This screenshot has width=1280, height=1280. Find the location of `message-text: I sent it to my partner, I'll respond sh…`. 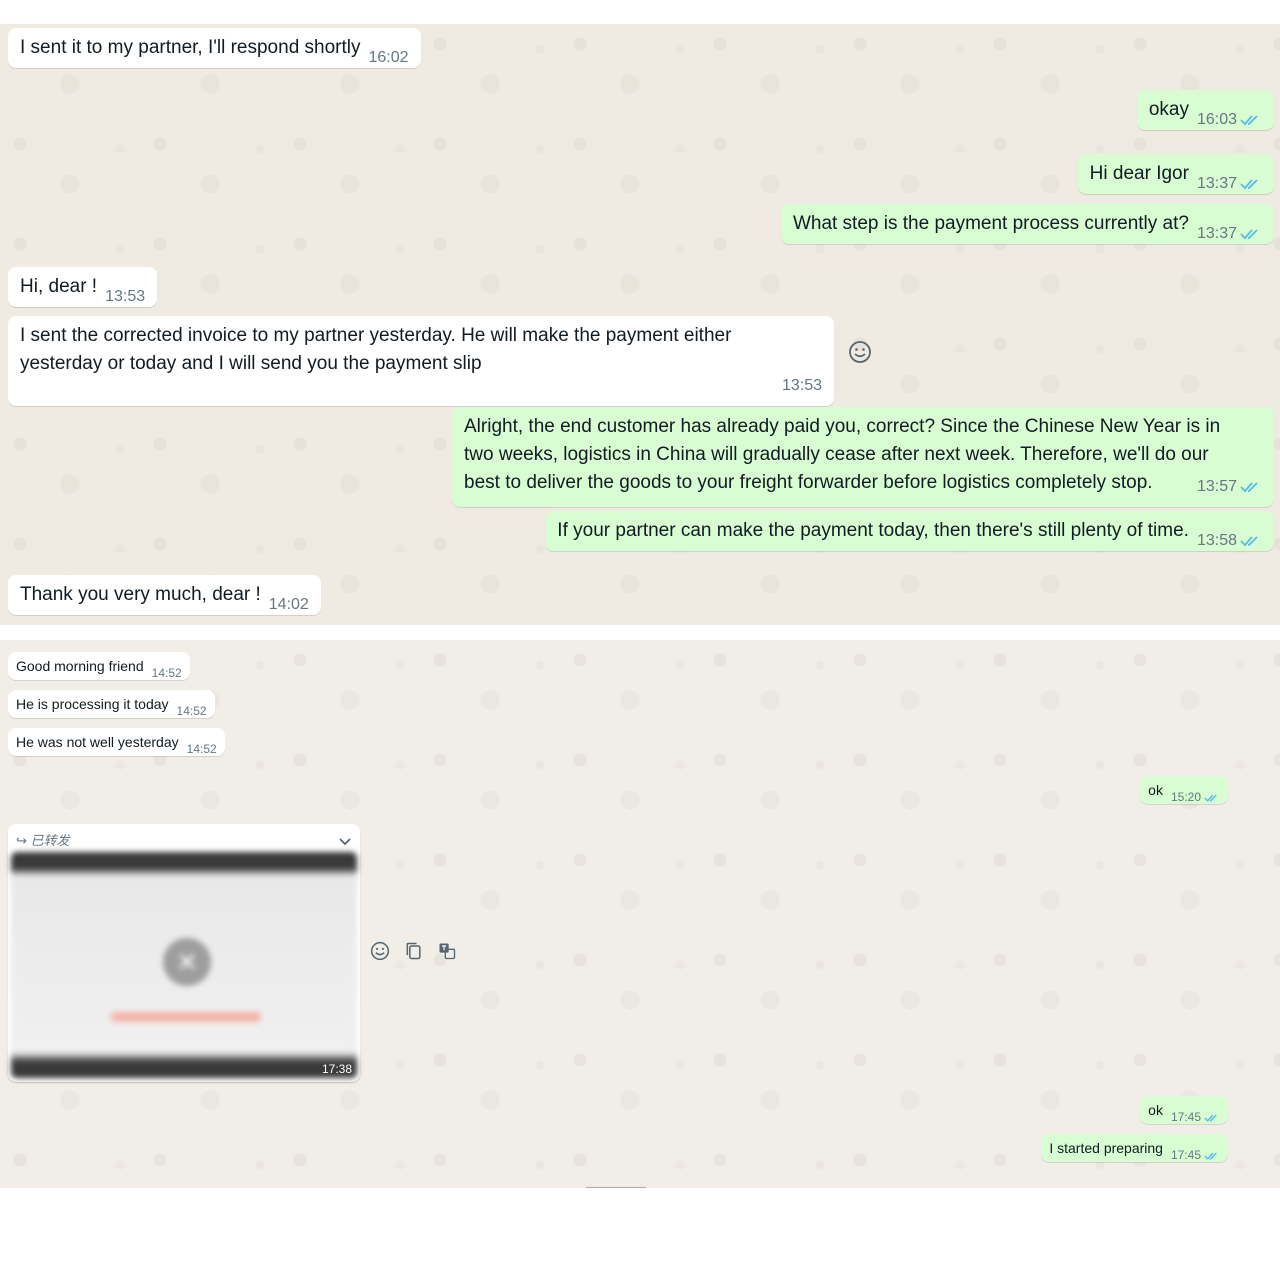

message-text: I sent it to my partner, I'll respond sh… is located at coordinates (190, 47).